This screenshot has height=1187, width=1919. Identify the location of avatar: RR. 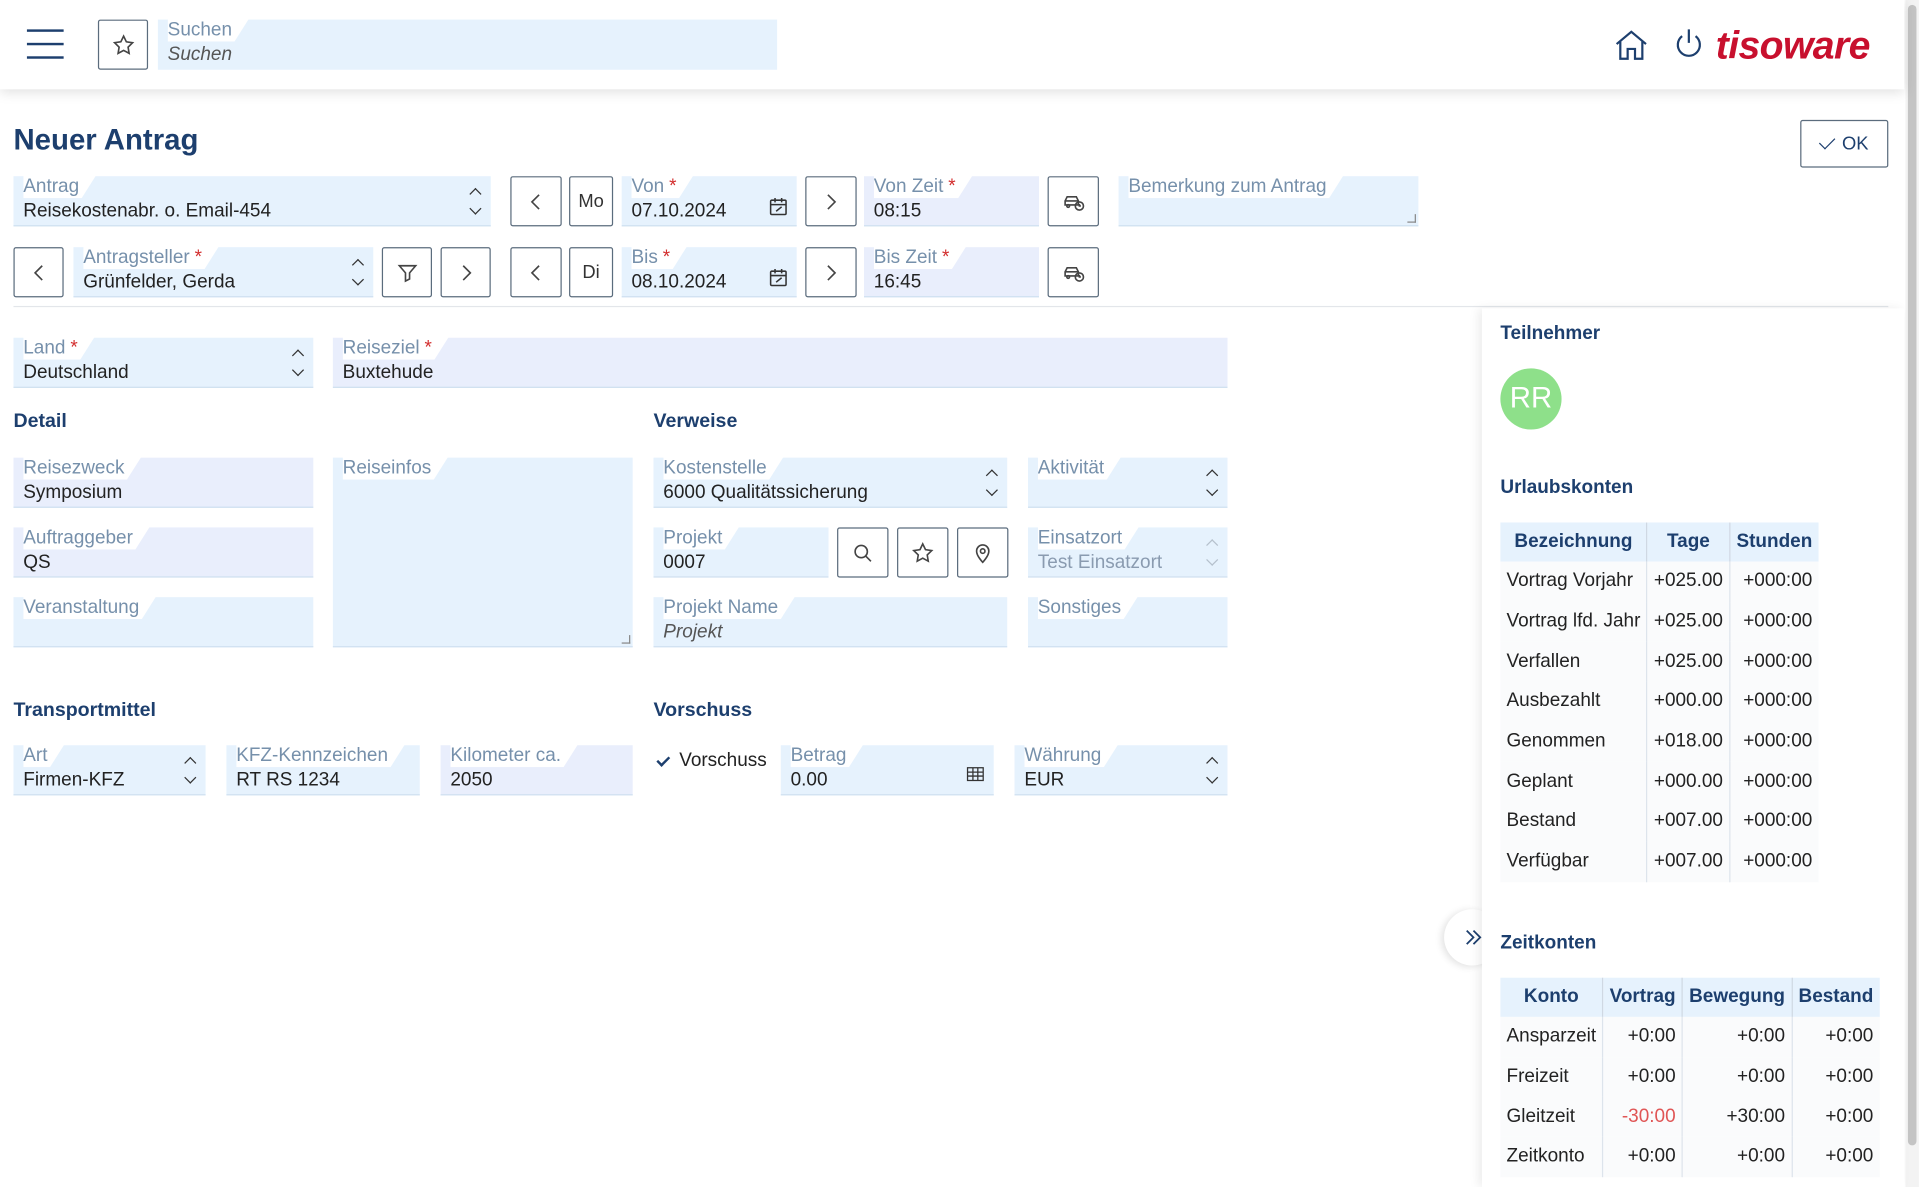
(1531, 399).